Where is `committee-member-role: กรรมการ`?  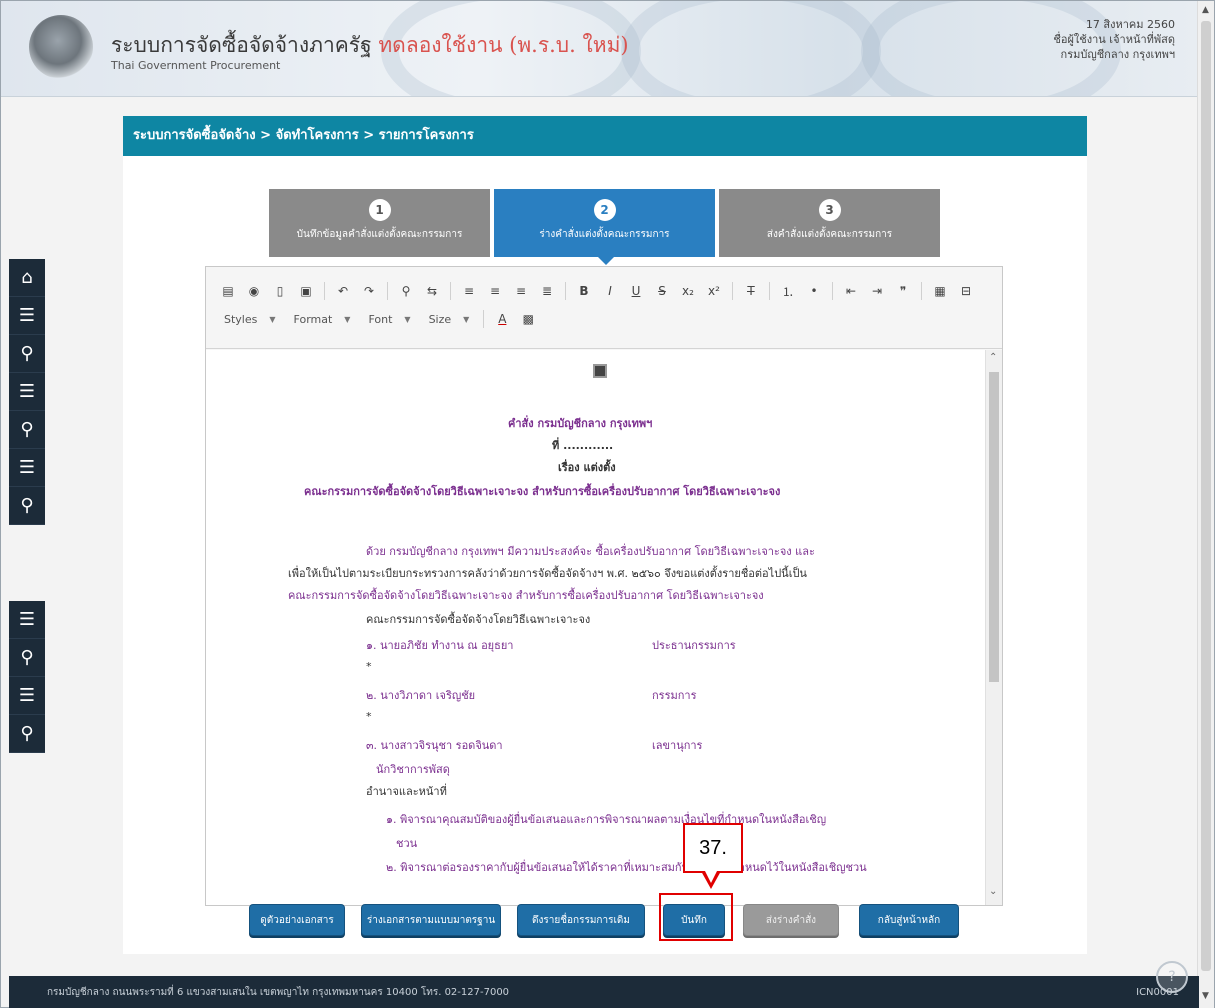
committee-member-role: กรรมการ is located at coordinates (674, 695).